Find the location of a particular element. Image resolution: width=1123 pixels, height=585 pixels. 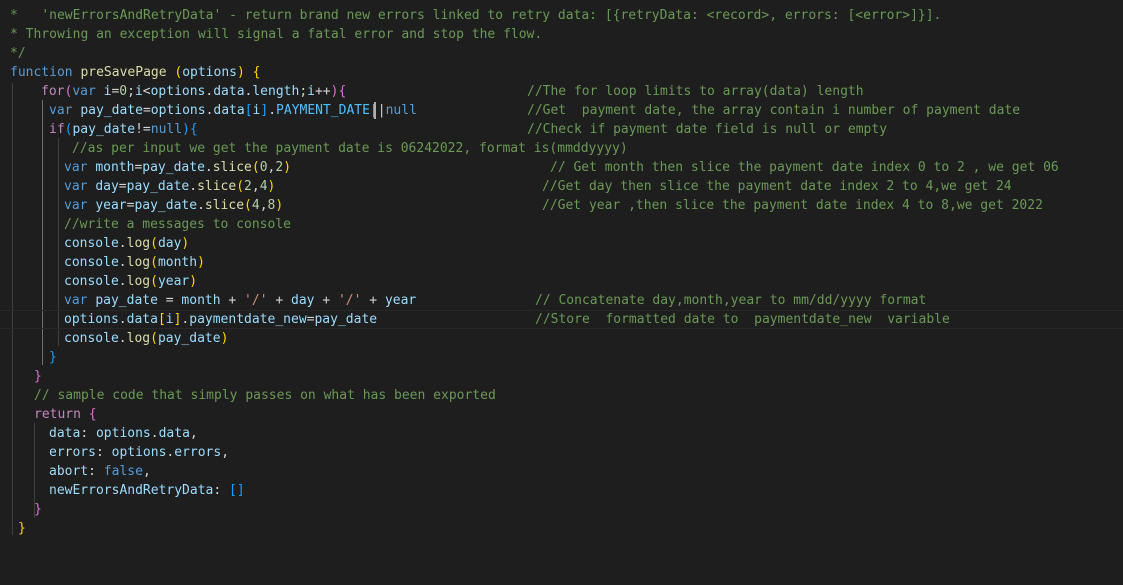

code-line: console.log(year) is located at coordinates (561, 281).